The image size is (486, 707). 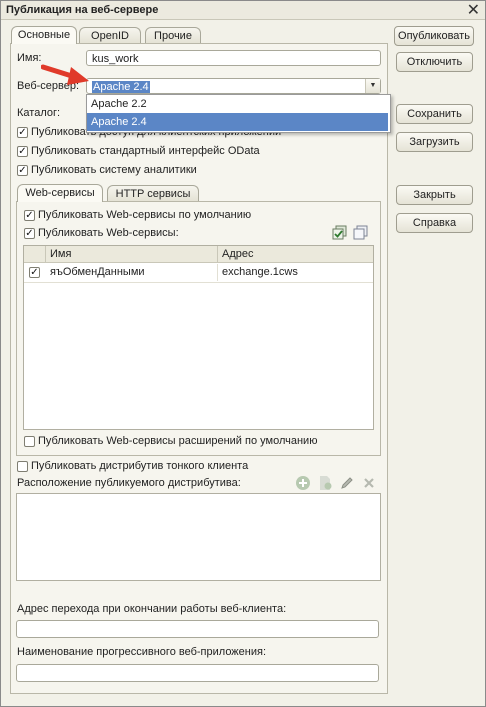 What do you see at coordinates (237, 104) in the screenshot?
I see `webserver-option-apache22: Apache 2.2` at bounding box center [237, 104].